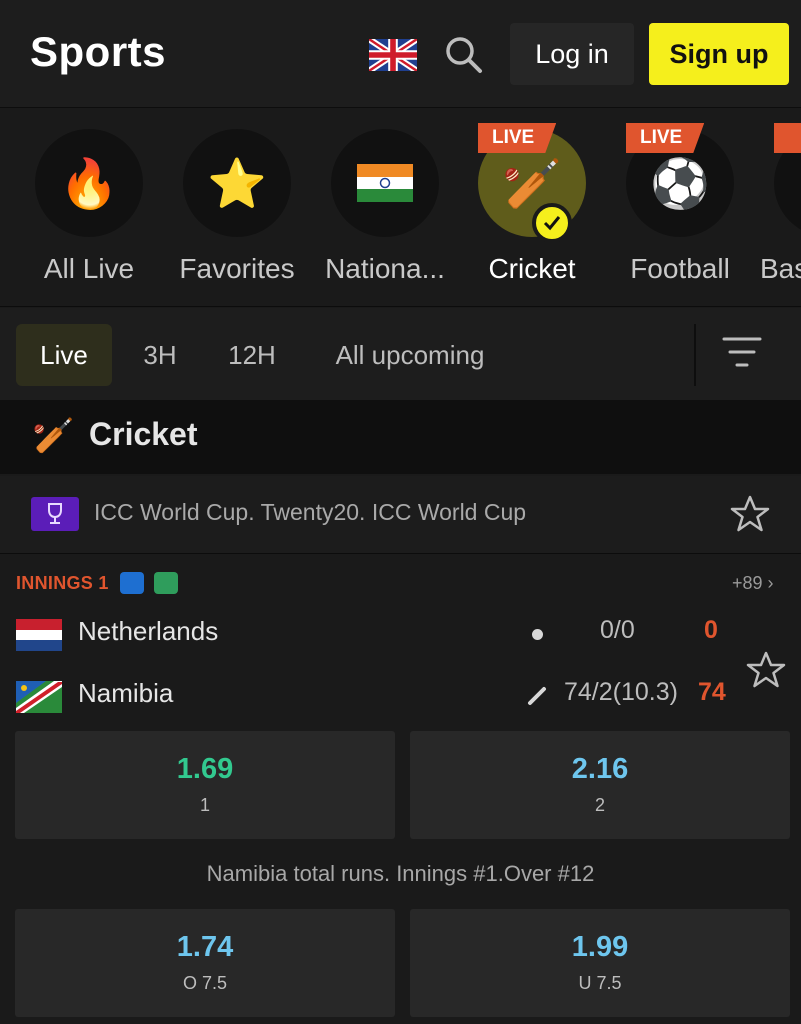 This screenshot has height=1024, width=801. What do you see at coordinates (552, 223) in the screenshot?
I see `checkmark-icon` at bounding box center [552, 223].